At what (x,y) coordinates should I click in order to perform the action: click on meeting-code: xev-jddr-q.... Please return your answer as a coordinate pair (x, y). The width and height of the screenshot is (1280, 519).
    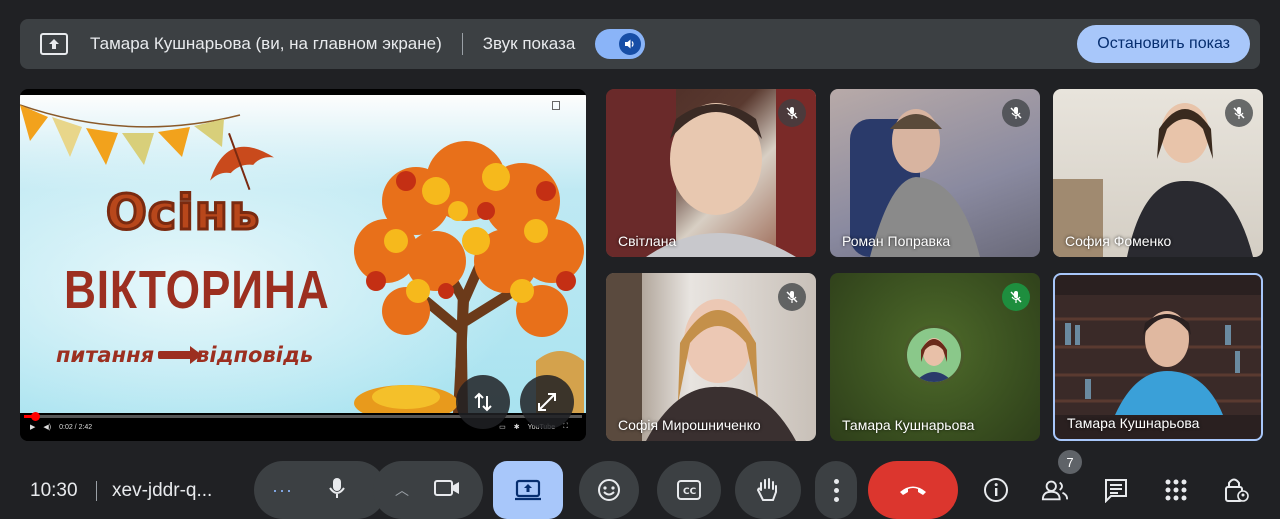
    Looking at the image, I should click on (162, 491).